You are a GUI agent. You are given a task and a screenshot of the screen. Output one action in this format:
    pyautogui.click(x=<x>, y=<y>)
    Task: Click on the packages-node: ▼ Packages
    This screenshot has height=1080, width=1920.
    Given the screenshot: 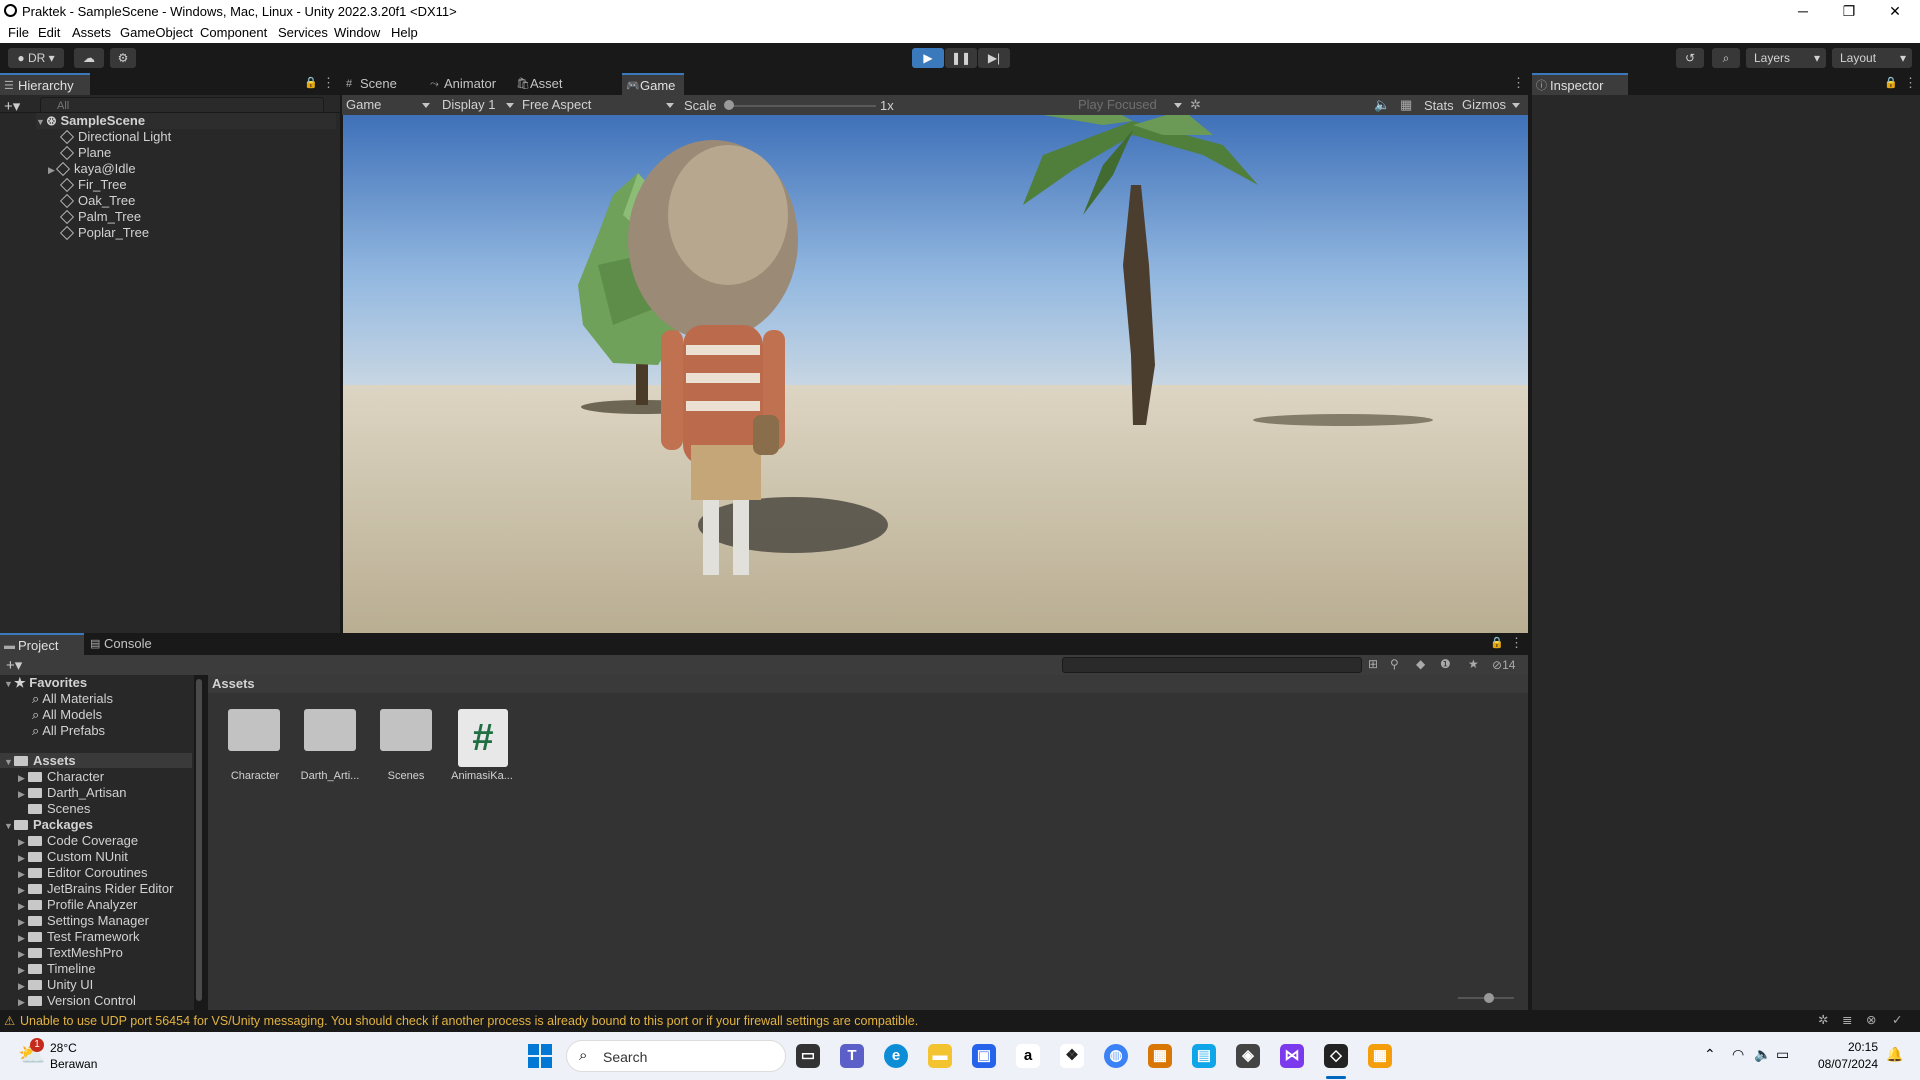 What is the action you would take?
    pyautogui.click(x=48, y=824)
    